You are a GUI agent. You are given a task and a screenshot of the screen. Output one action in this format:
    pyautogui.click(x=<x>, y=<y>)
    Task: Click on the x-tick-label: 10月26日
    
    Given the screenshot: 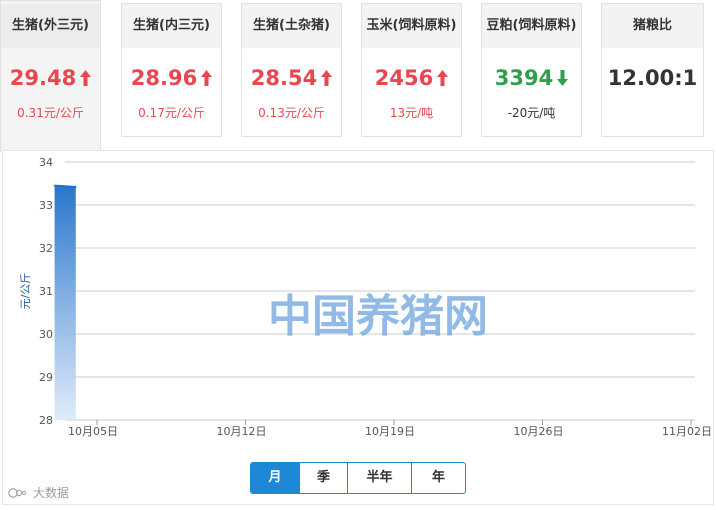 What is the action you would take?
    pyautogui.click(x=539, y=431)
    